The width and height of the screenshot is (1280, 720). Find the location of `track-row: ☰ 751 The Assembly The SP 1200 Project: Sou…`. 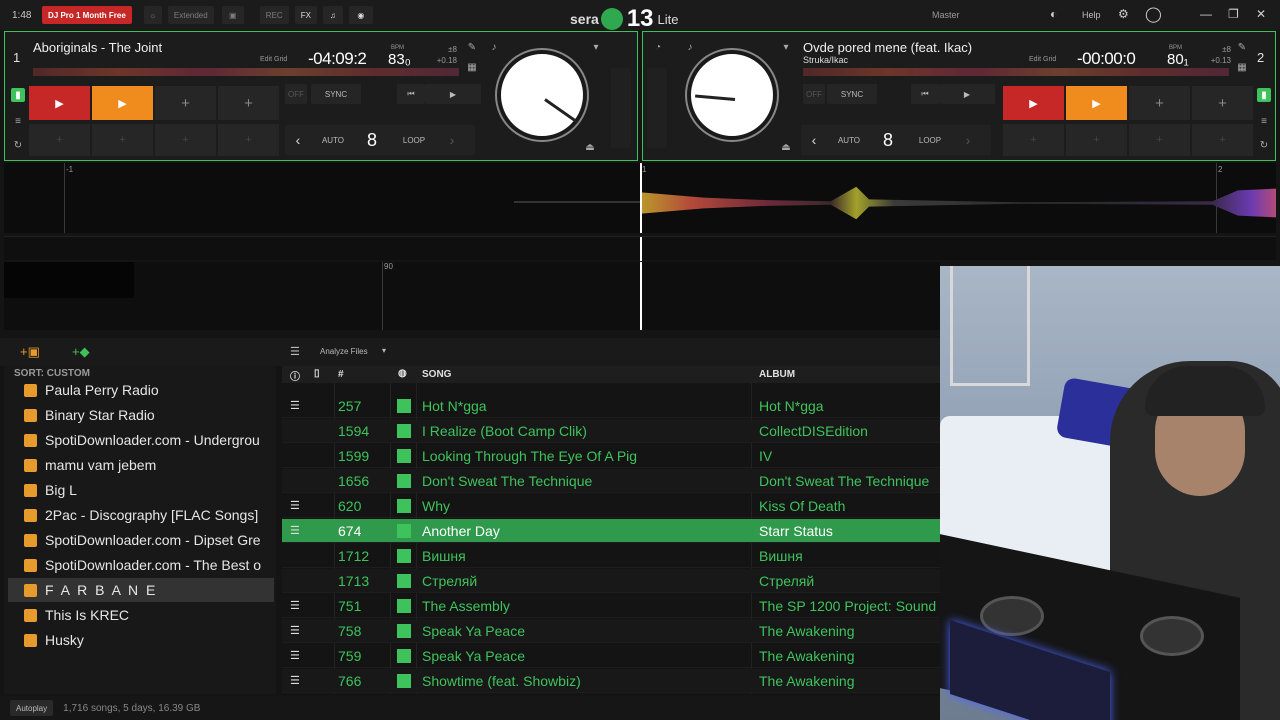

track-row: ☰ 751 The Assembly The SP 1200 Project: Sou… is located at coordinates (611, 606).